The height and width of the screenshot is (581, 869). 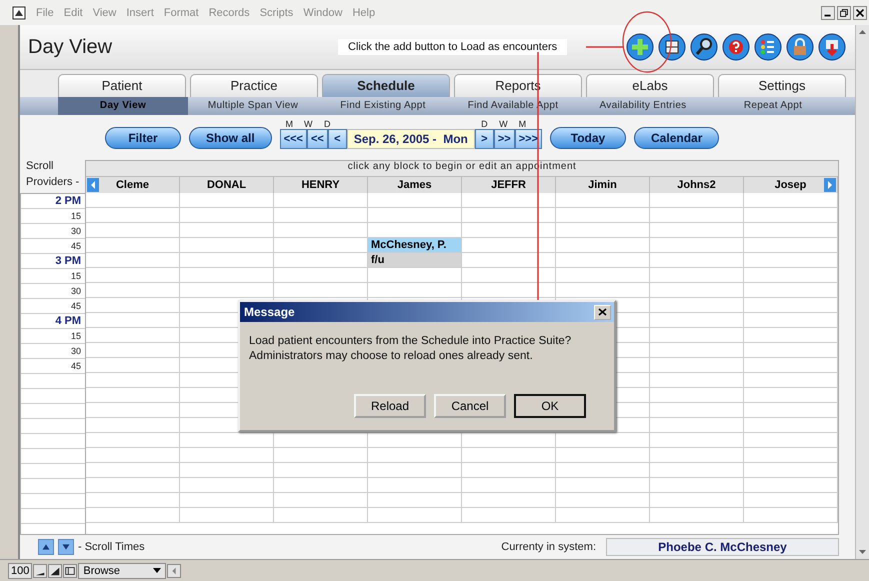 I want to click on zoom-in-icon, so click(x=55, y=571).